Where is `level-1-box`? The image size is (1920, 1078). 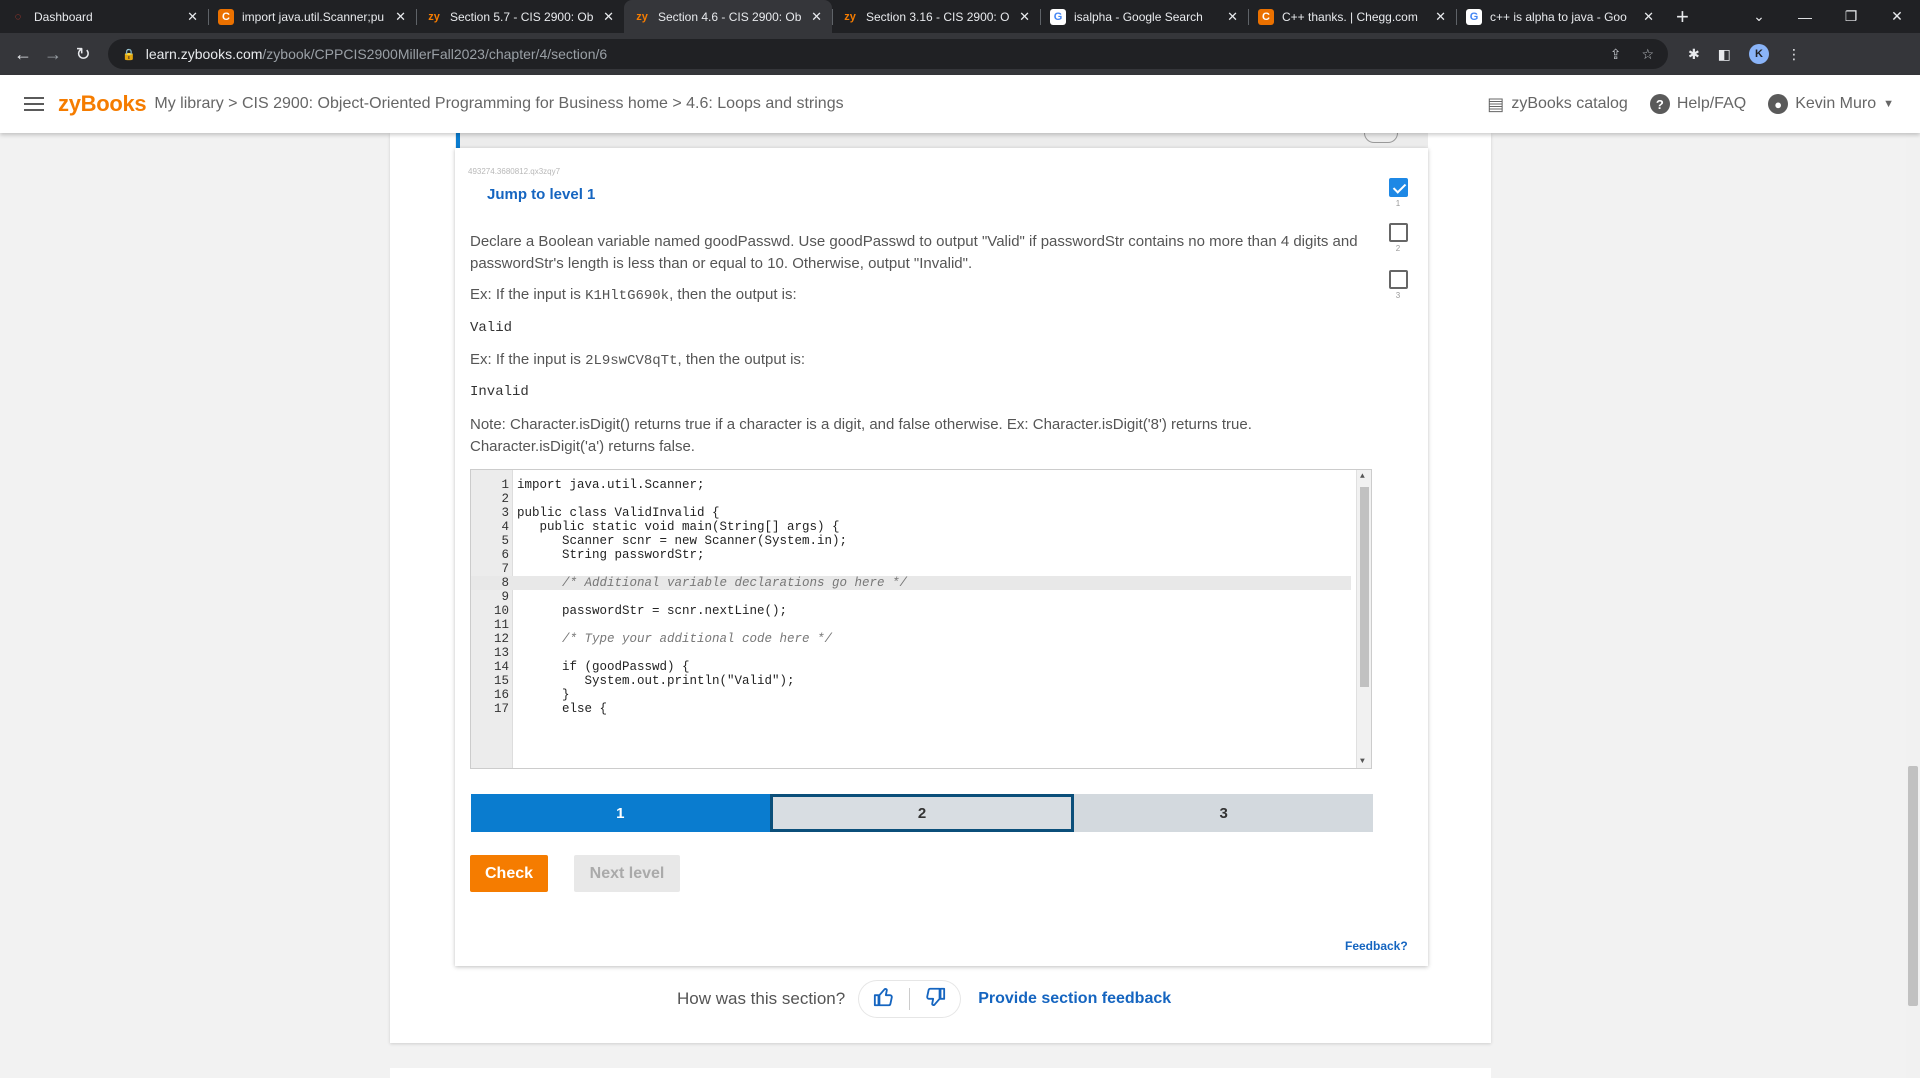 level-1-box is located at coordinates (1398, 187).